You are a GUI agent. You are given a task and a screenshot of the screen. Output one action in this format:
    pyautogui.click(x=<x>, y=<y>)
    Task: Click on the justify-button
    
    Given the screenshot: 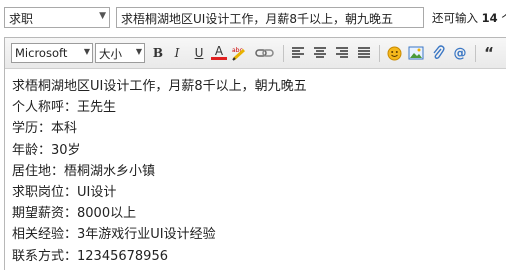 What is the action you would take?
    pyautogui.click(x=364, y=53)
    